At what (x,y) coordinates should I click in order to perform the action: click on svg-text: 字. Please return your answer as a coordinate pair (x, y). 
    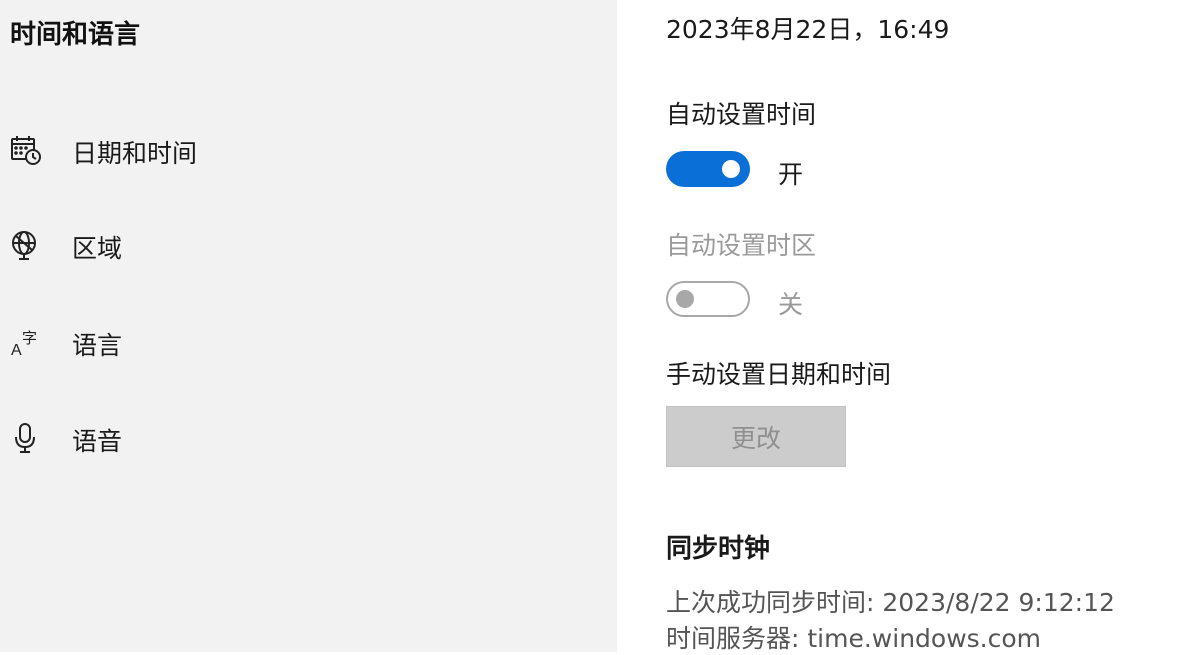
    Looking at the image, I should click on (29, 338).